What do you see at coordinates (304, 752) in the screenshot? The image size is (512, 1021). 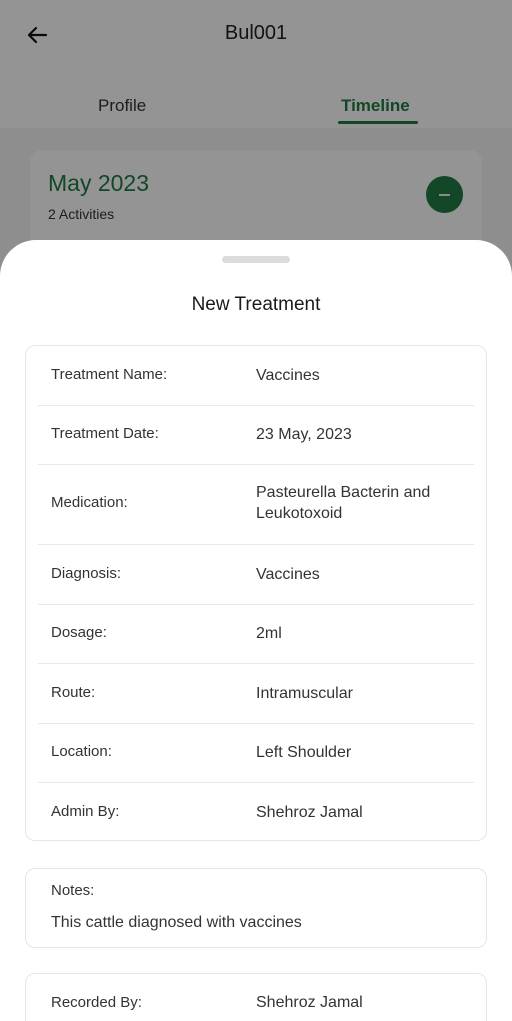 I see `detail-value: Left Shoulder` at bounding box center [304, 752].